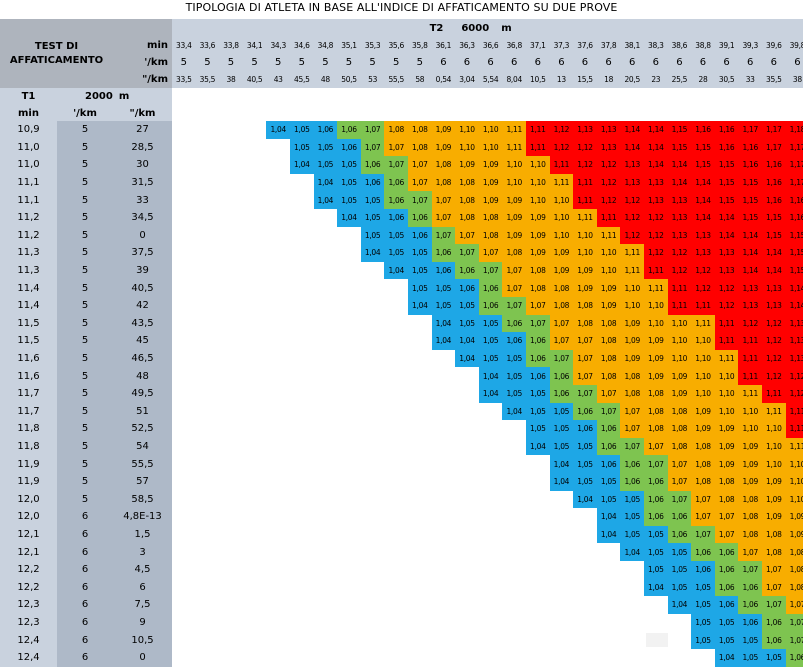 The width and height of the screenshot is (803, 667). I want to click on t2-min-cell: 33,6, so click(207, 45).